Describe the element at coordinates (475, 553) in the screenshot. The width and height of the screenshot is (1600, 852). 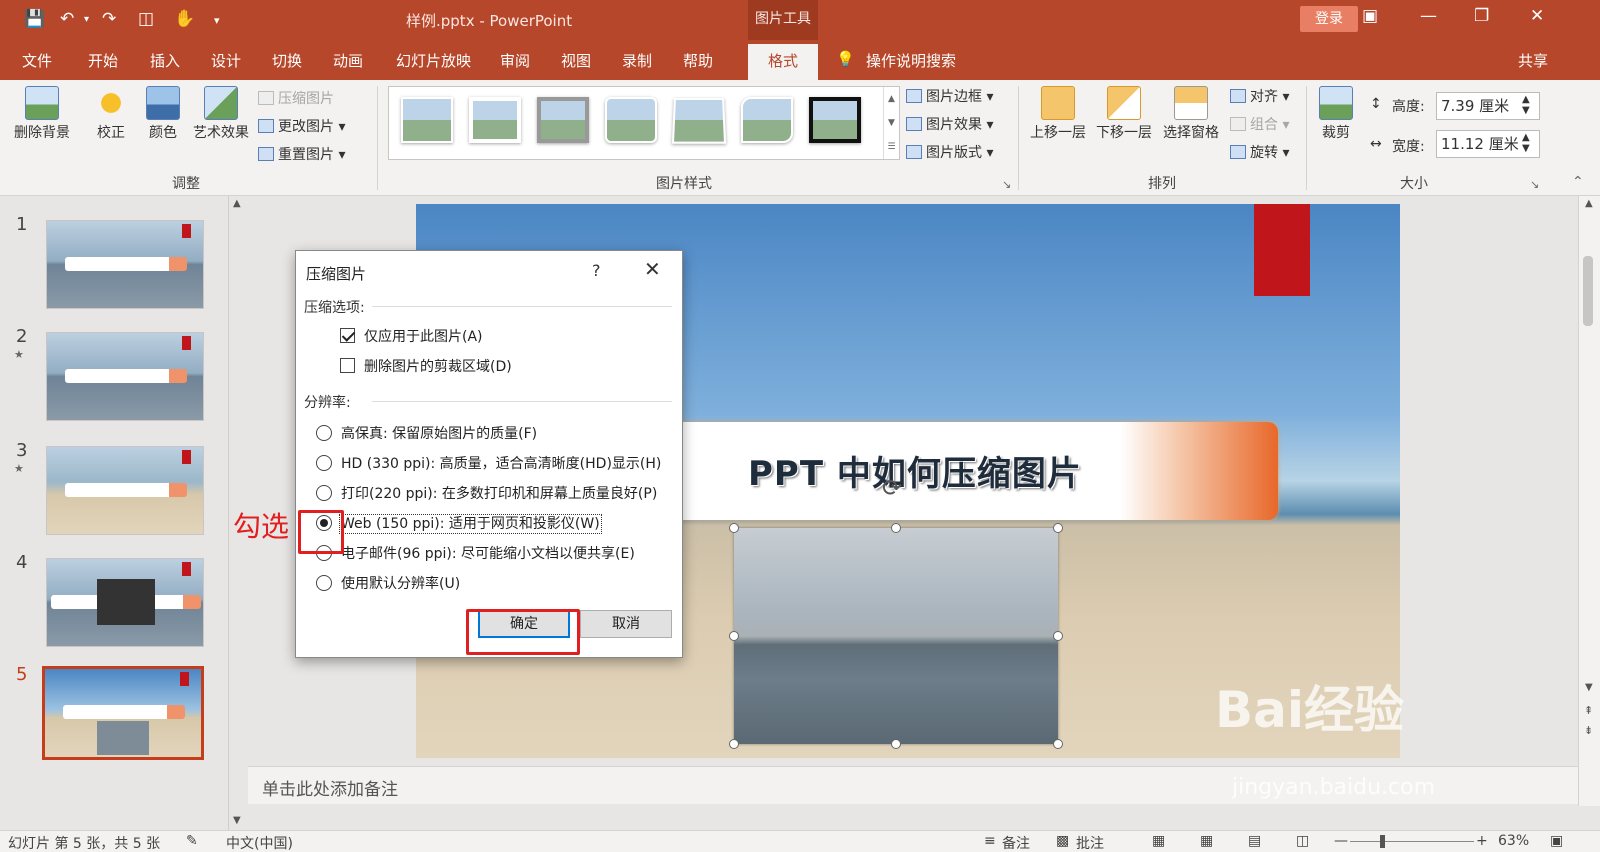
I see `resolution-email-radio: 电子邮件(96 ppi): 尽可能缩小文档以便共享(E)` at that location.